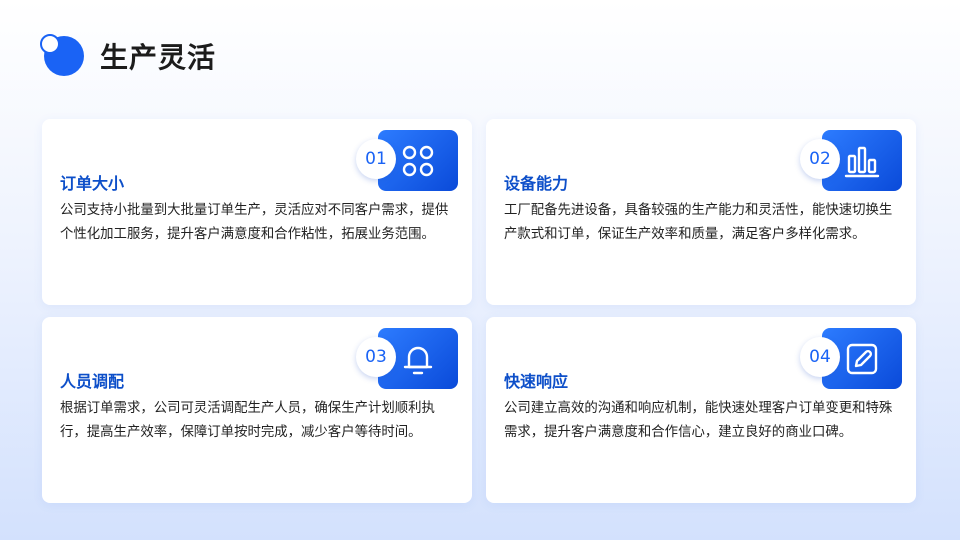 The width and height of the screenshot is (960, 540). Describe the element at coordinates (418, 360) in the screenshot. I see `bell-icon` at that location.